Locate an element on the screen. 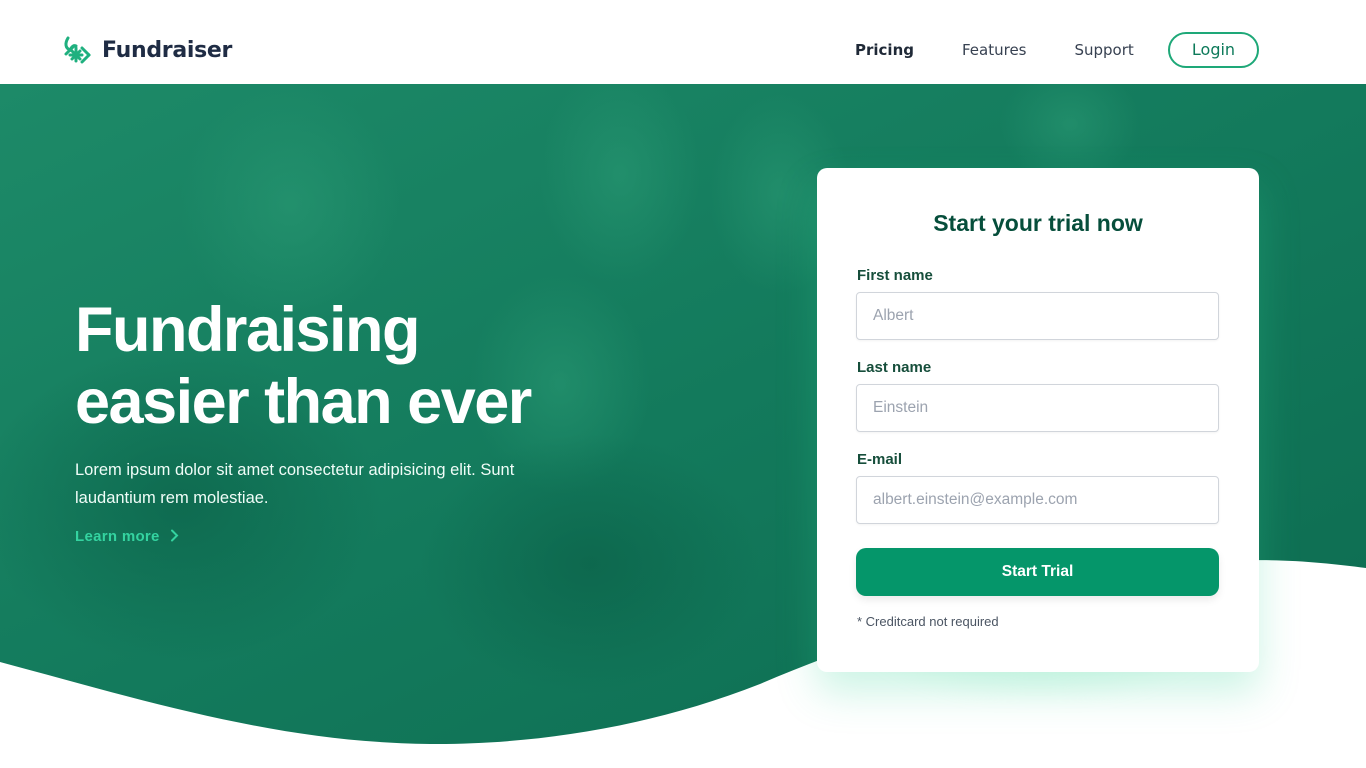  creditcard-note: * Creditcard not required is located at coordinates (928, 621).